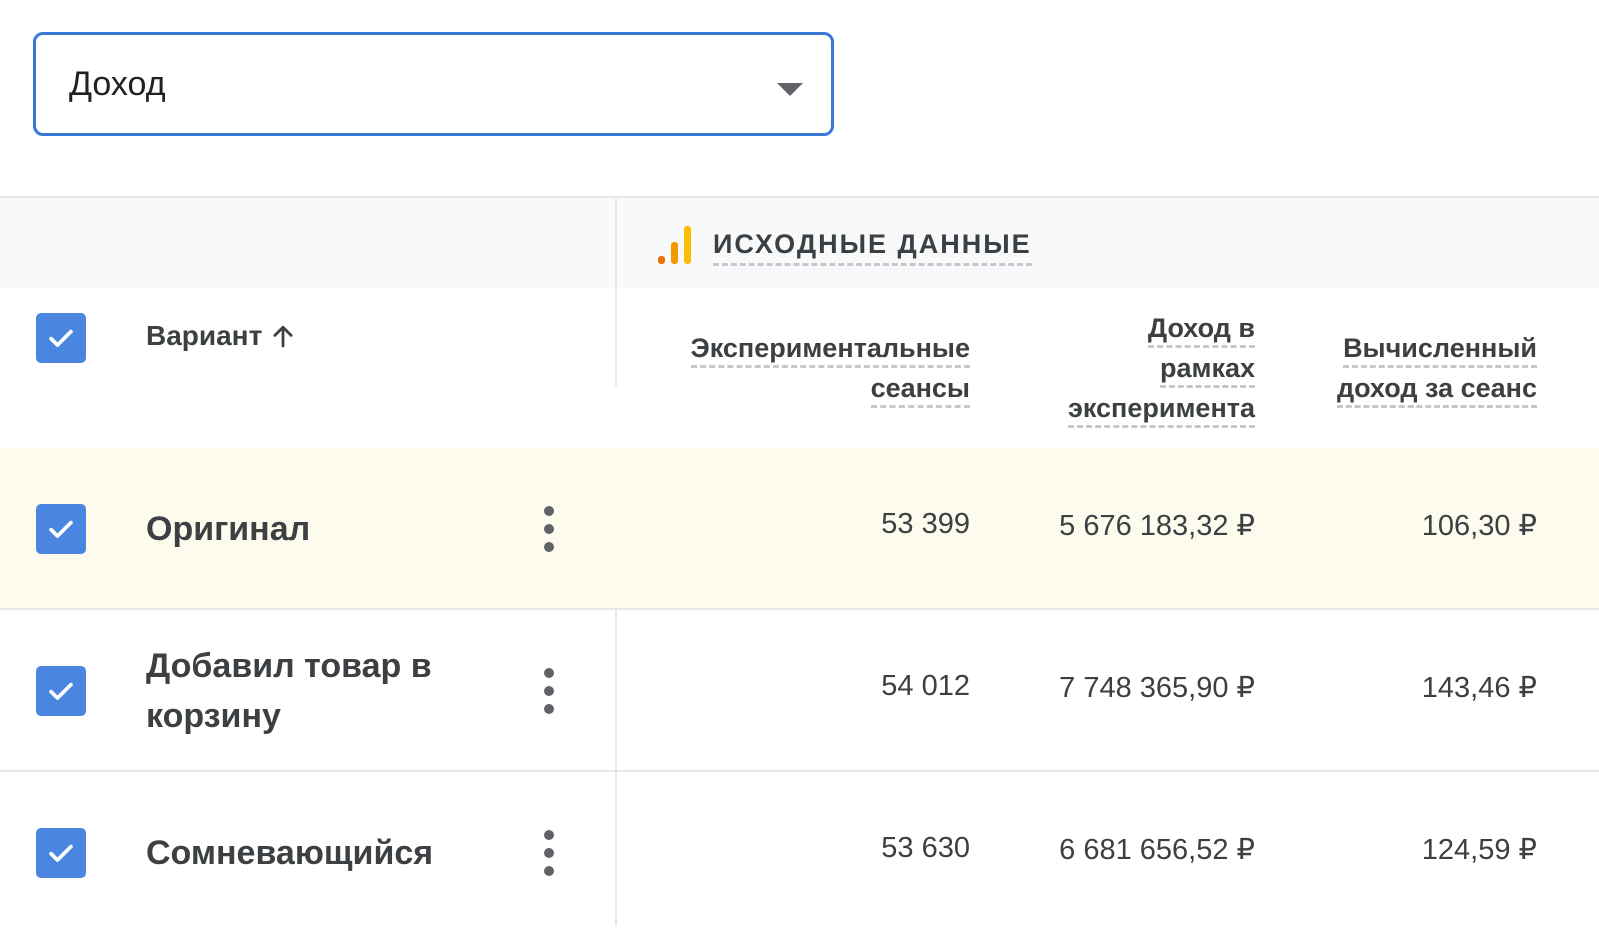 The width and height of the screenshot is (1599, 934). What do you see at coordinates (283, 336) in the screenshot?
I see `sort-ascending-icon` at bounding box center [283, 336].